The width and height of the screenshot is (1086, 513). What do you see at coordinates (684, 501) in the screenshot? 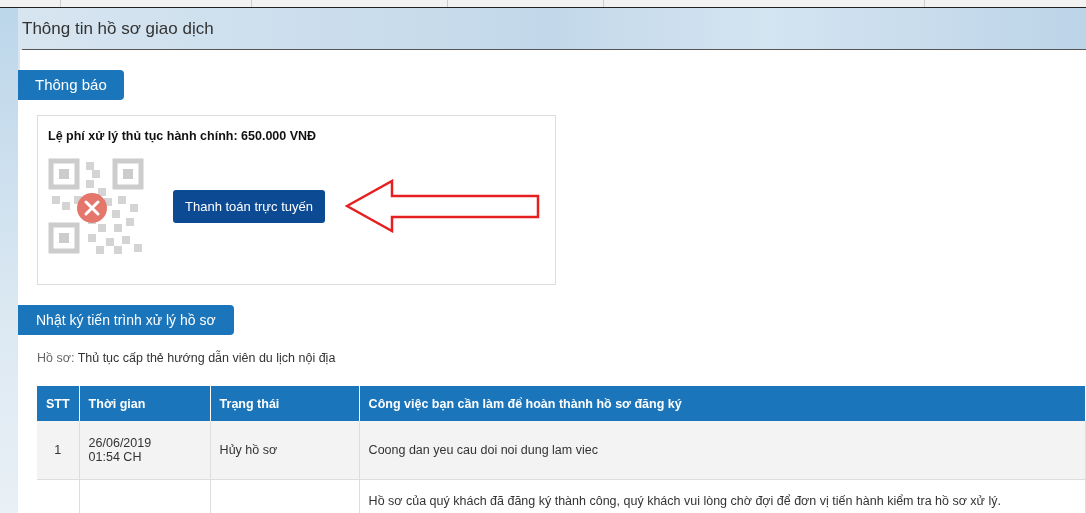
I see `table-cell: Hồ sơ của quý khách đã đăng ký thành công, quý khách vui lòng chờ đợi để đơn vị tiến hành kiểm tra hồ sơ xử lý.` at bounding box center [684, 501].